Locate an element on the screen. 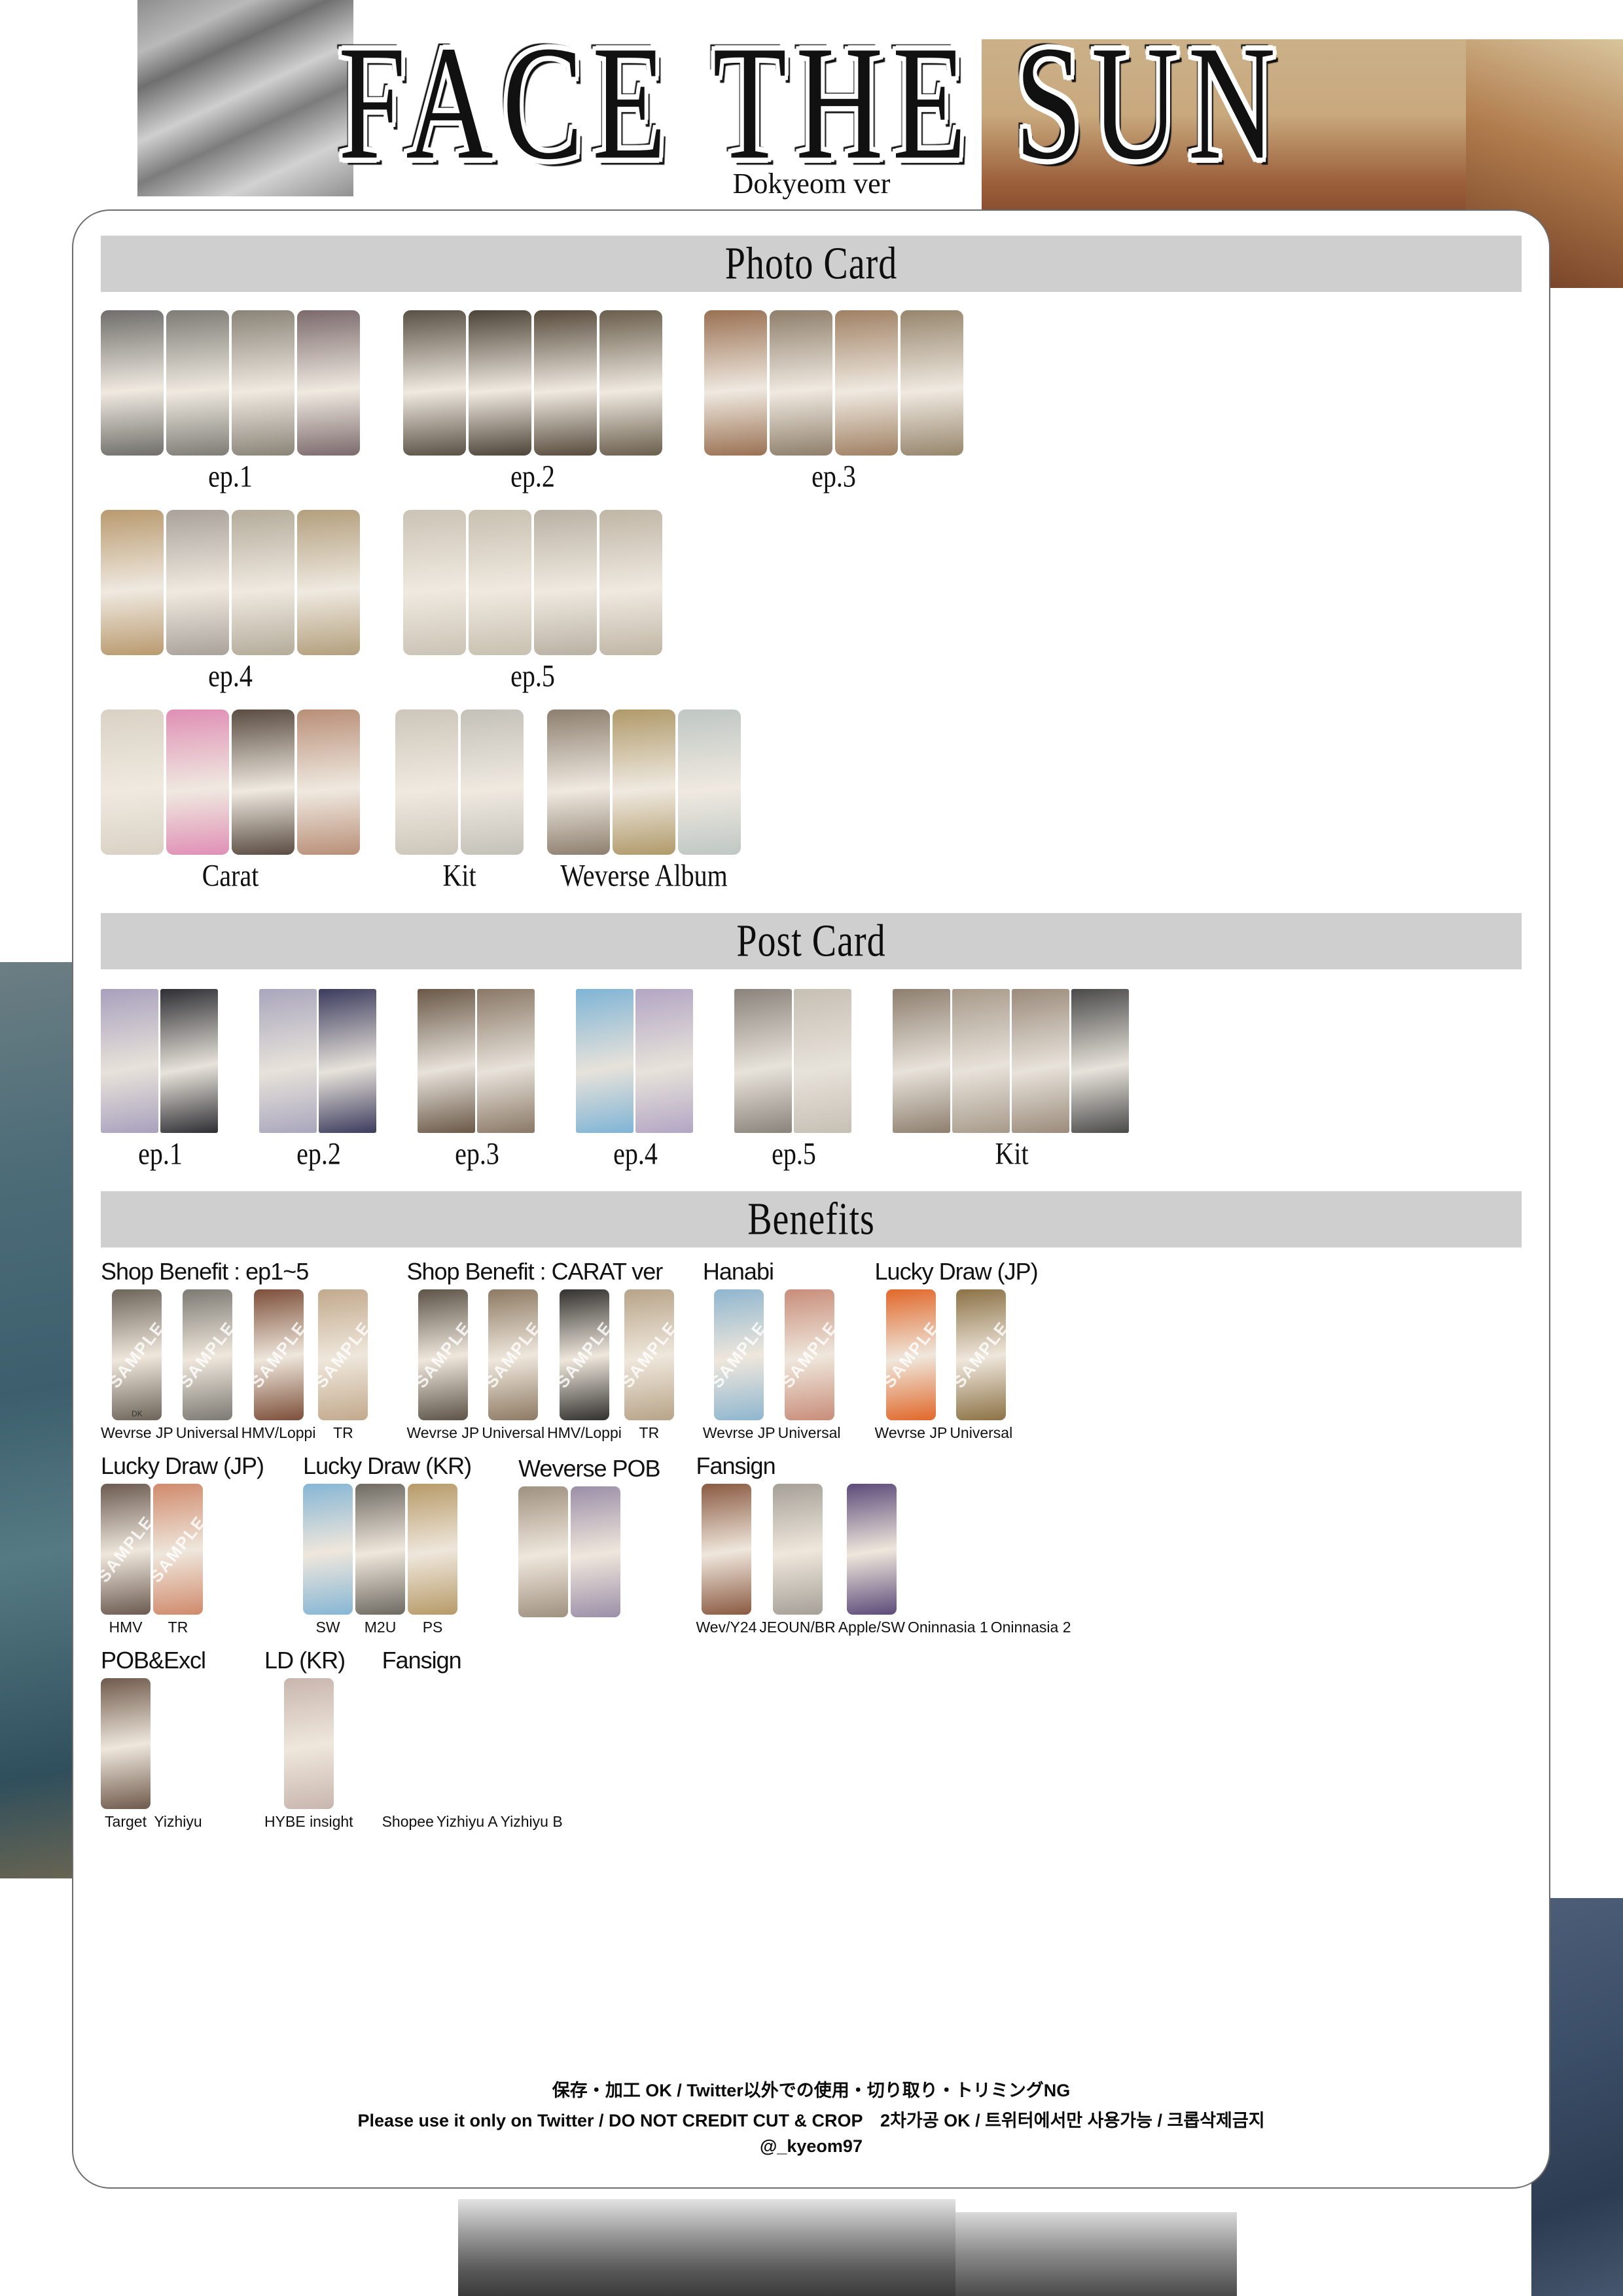 This screenshot has height=2296, width=1623. photo-card-group-label: ep.2 is located at coordinates (532, 476).